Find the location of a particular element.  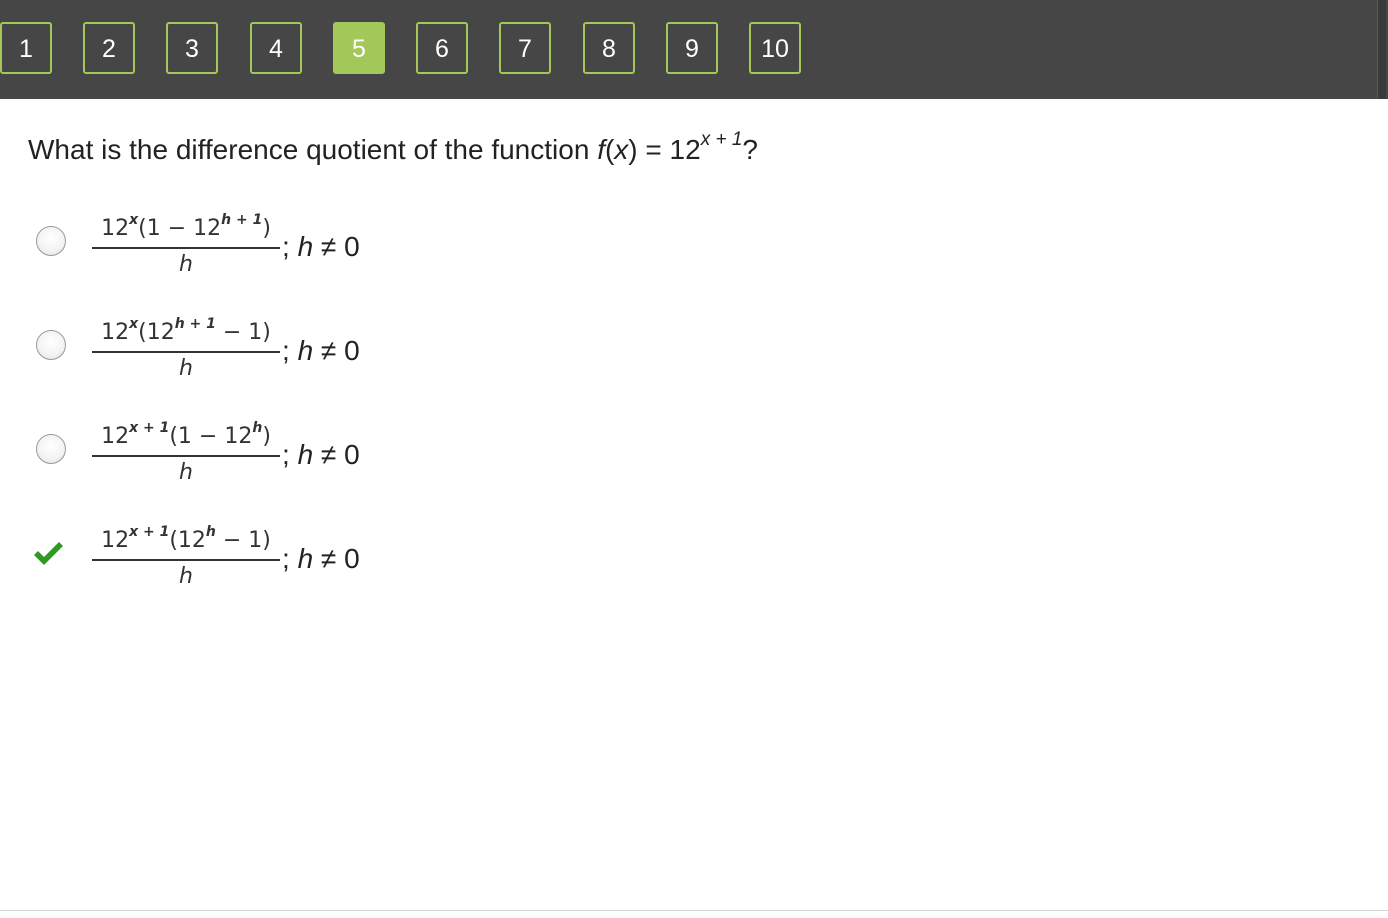

question-nav-bar: 1 2 3 4 5 6 7 8 9 10 is located at coordinates (694, 49).